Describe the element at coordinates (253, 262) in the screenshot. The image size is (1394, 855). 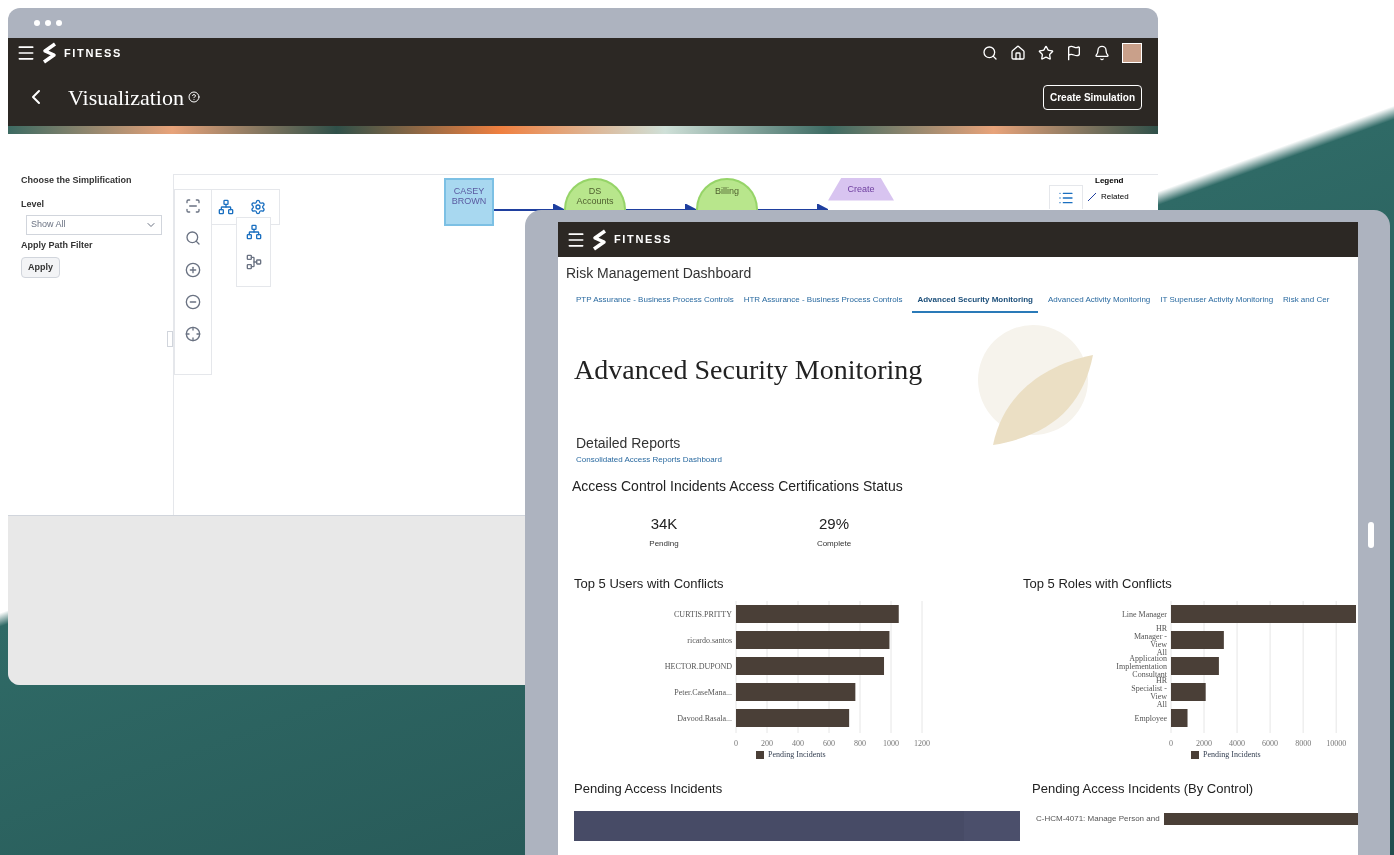
I see `tree-icon` at that location.